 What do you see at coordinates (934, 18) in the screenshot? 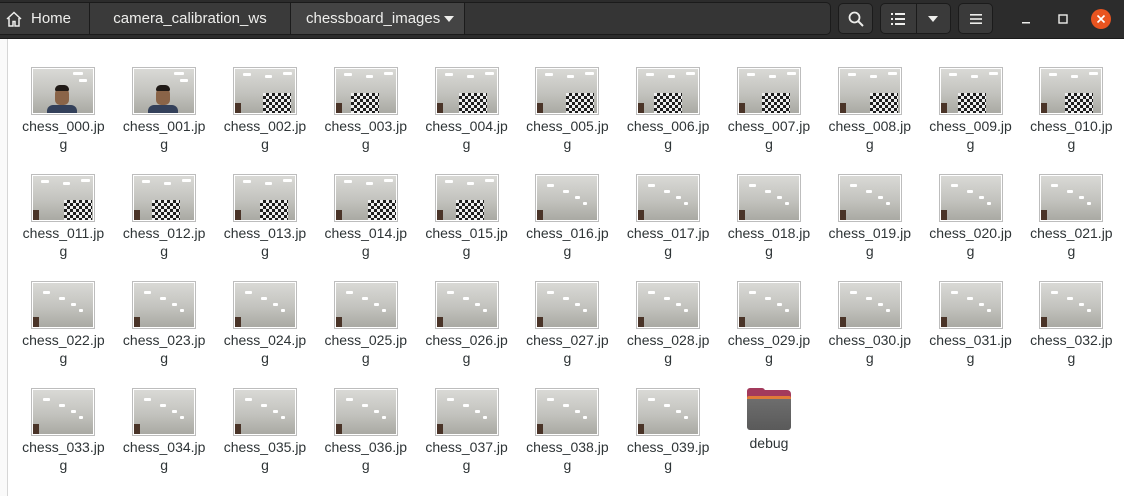
I see `view-options-button` at bounding box center [934, 18].